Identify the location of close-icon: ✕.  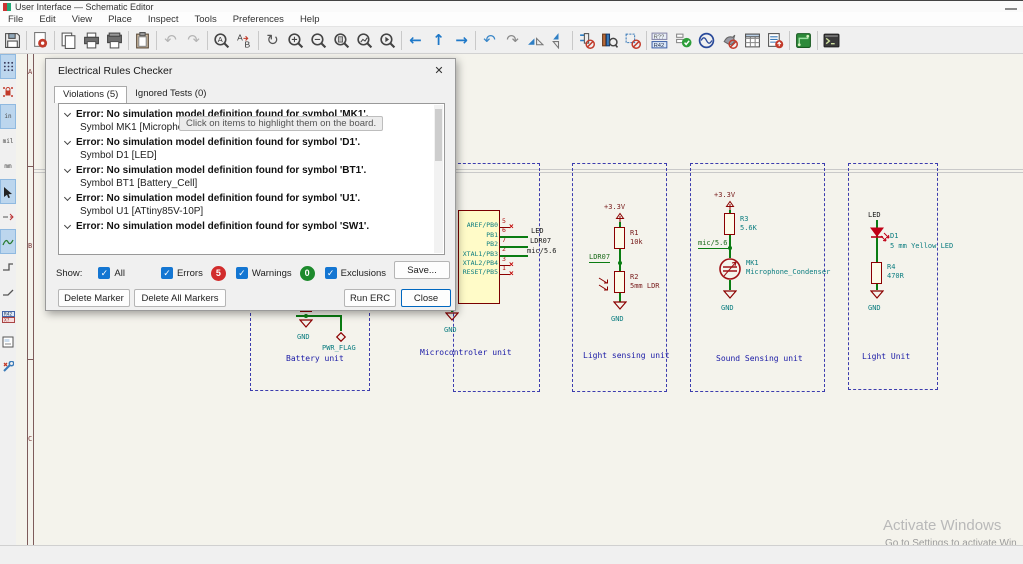
(439, 71).